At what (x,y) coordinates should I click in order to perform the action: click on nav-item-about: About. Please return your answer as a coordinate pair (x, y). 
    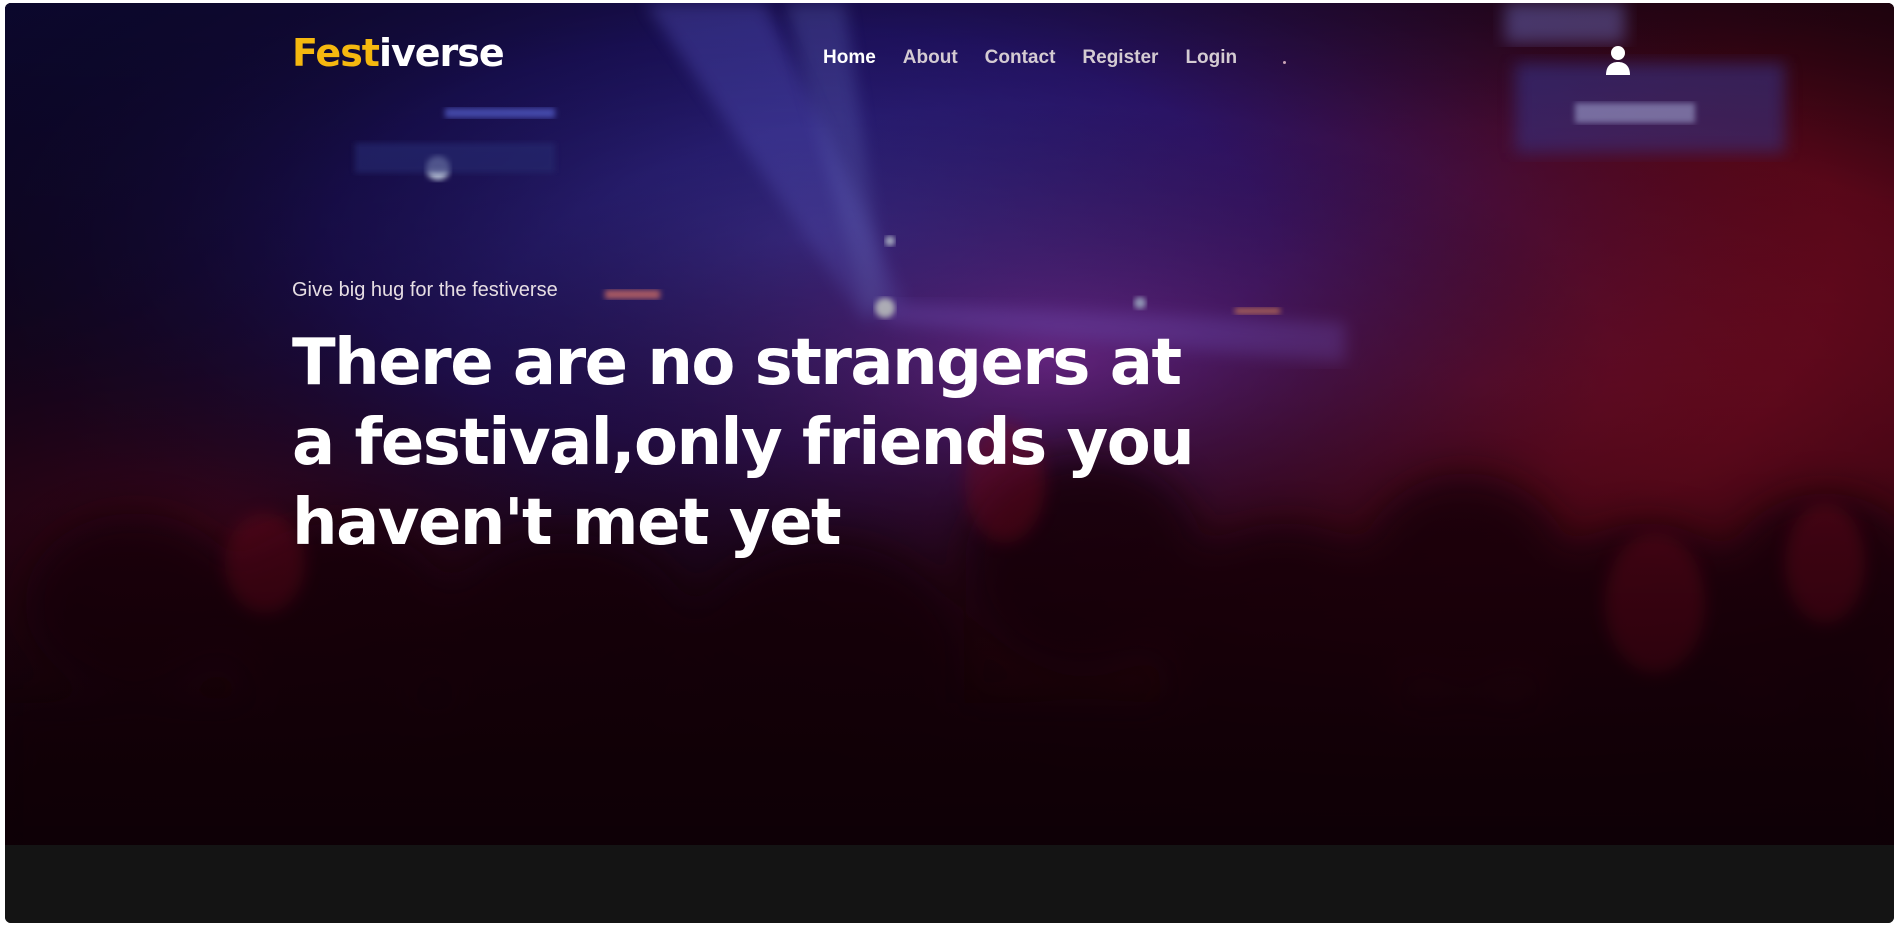
    Looking at the image, I should click on (930, 57).